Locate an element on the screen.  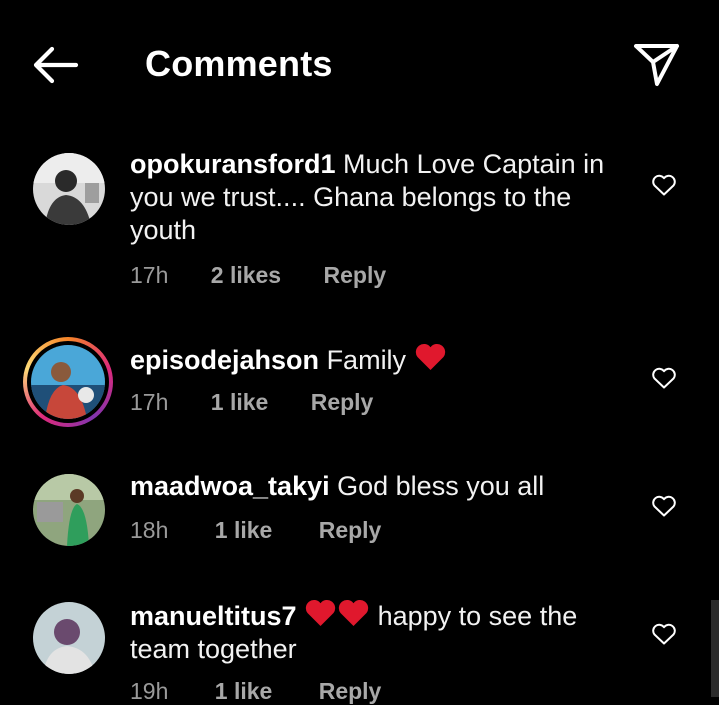
comment-text: Family is located at coordinates (366, 360).